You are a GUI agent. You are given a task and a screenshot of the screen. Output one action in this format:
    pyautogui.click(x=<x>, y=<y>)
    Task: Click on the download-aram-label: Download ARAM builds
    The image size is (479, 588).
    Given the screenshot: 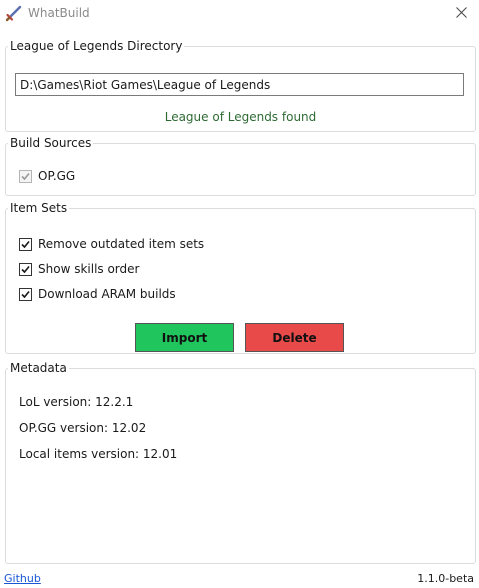 What is the action you would take?
    pyautogui.click(x=107, y=294)
    